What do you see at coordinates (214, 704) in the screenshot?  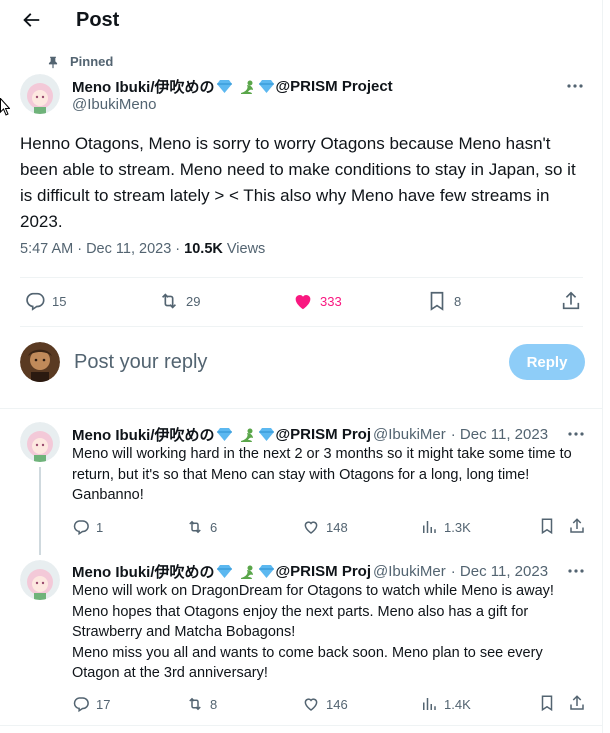 I see `repost-count: 8` at bounding box center [214, 704].